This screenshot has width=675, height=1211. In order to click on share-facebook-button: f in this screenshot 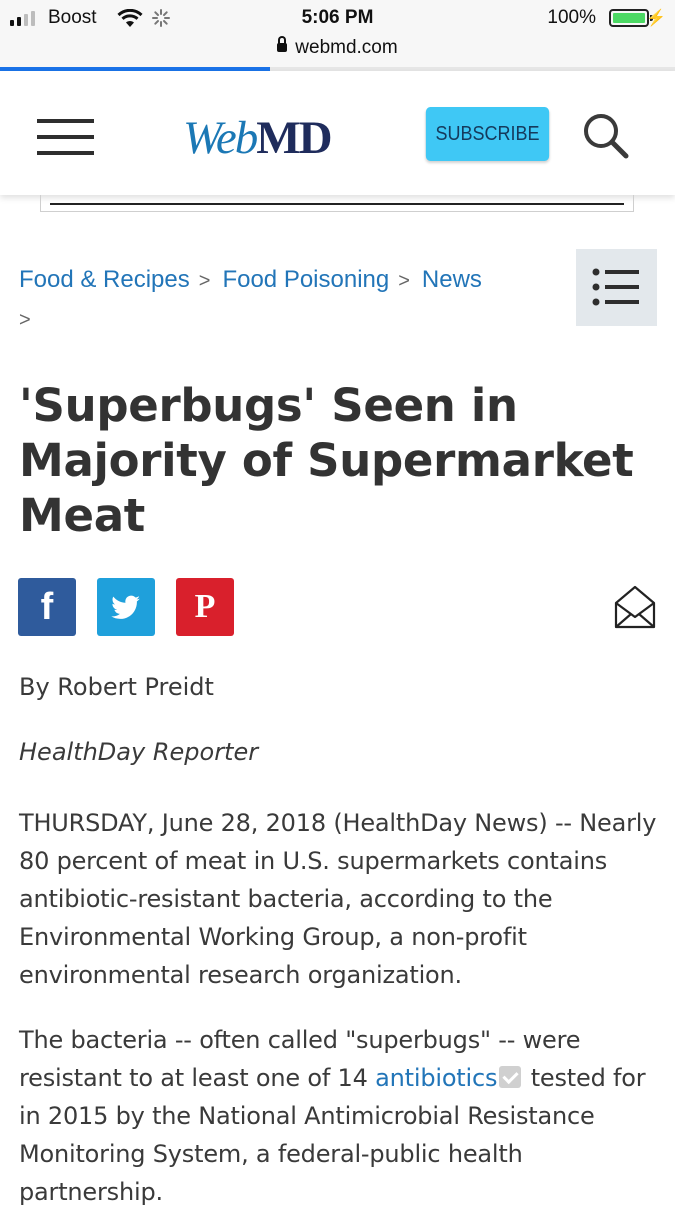, I will do `click(47, 607)`.